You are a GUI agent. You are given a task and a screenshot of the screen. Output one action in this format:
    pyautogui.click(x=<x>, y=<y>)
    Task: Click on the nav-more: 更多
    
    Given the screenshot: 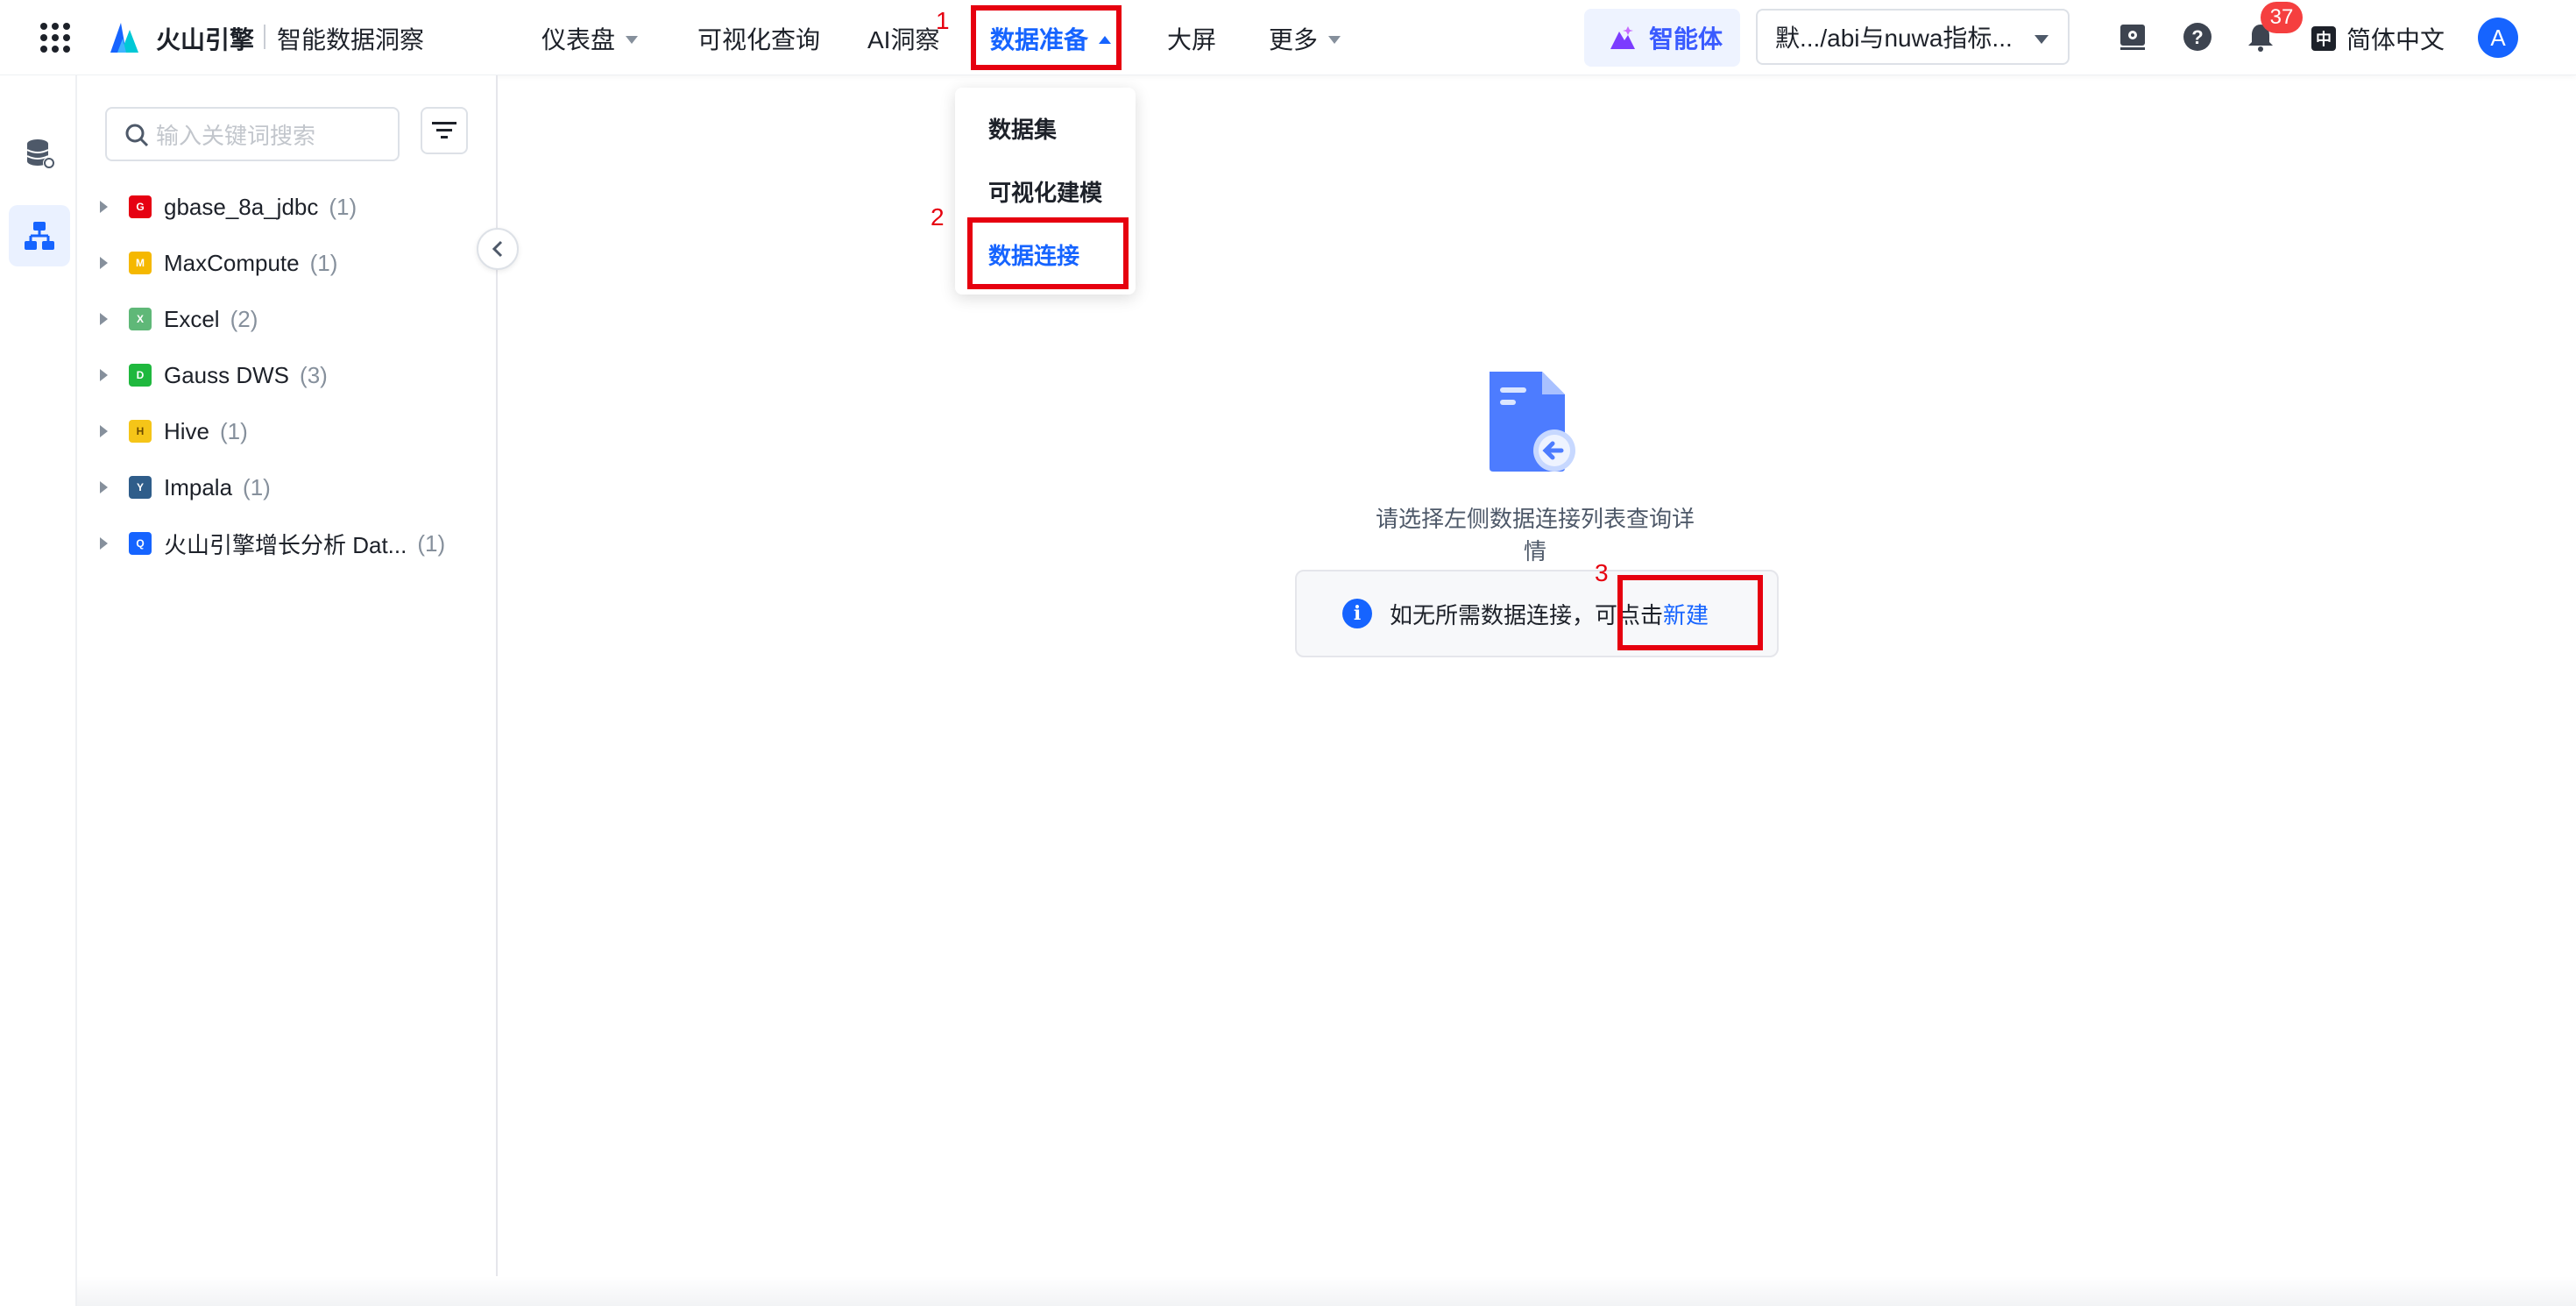 What is the action you would take?
    pyautogui.click(x=1305, y=38)
    